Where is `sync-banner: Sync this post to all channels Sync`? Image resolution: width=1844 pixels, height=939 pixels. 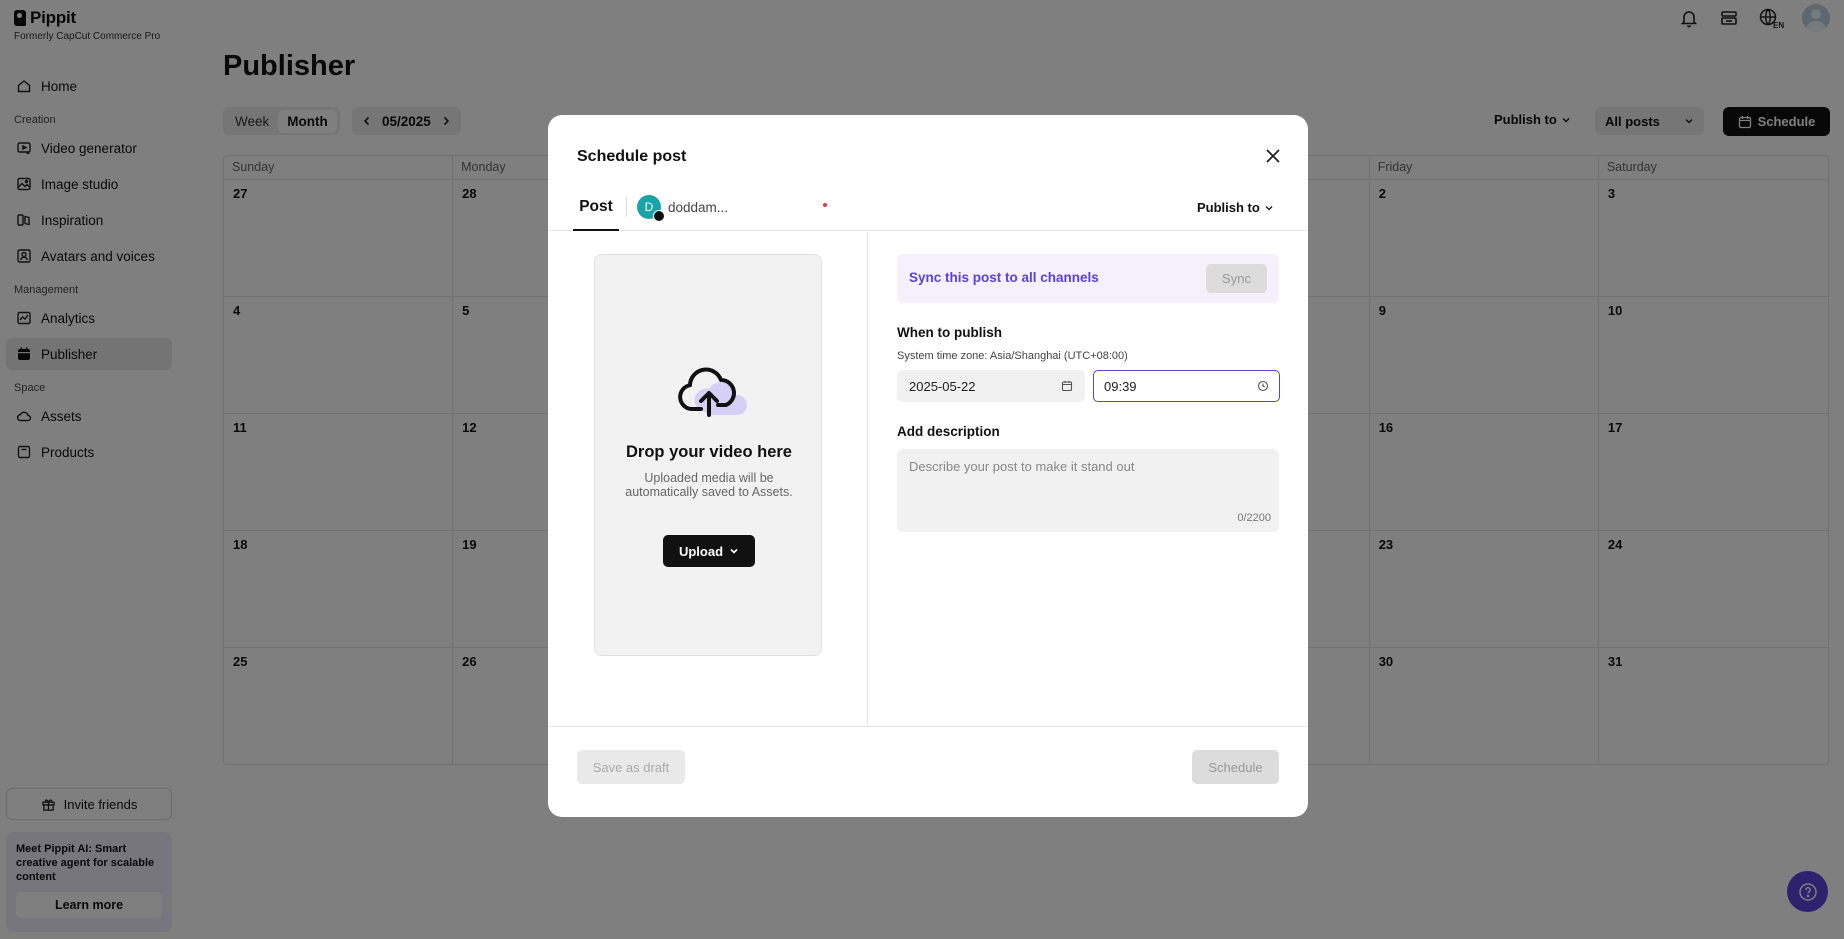 sync-banner: Sync this post to all channels Sync is located at coordinates (1088, 278).